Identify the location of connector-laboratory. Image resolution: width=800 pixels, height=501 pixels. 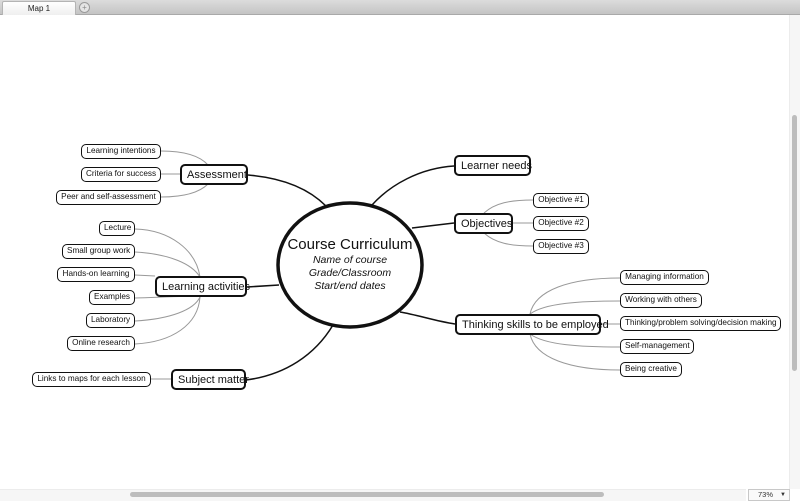
(167, 309).